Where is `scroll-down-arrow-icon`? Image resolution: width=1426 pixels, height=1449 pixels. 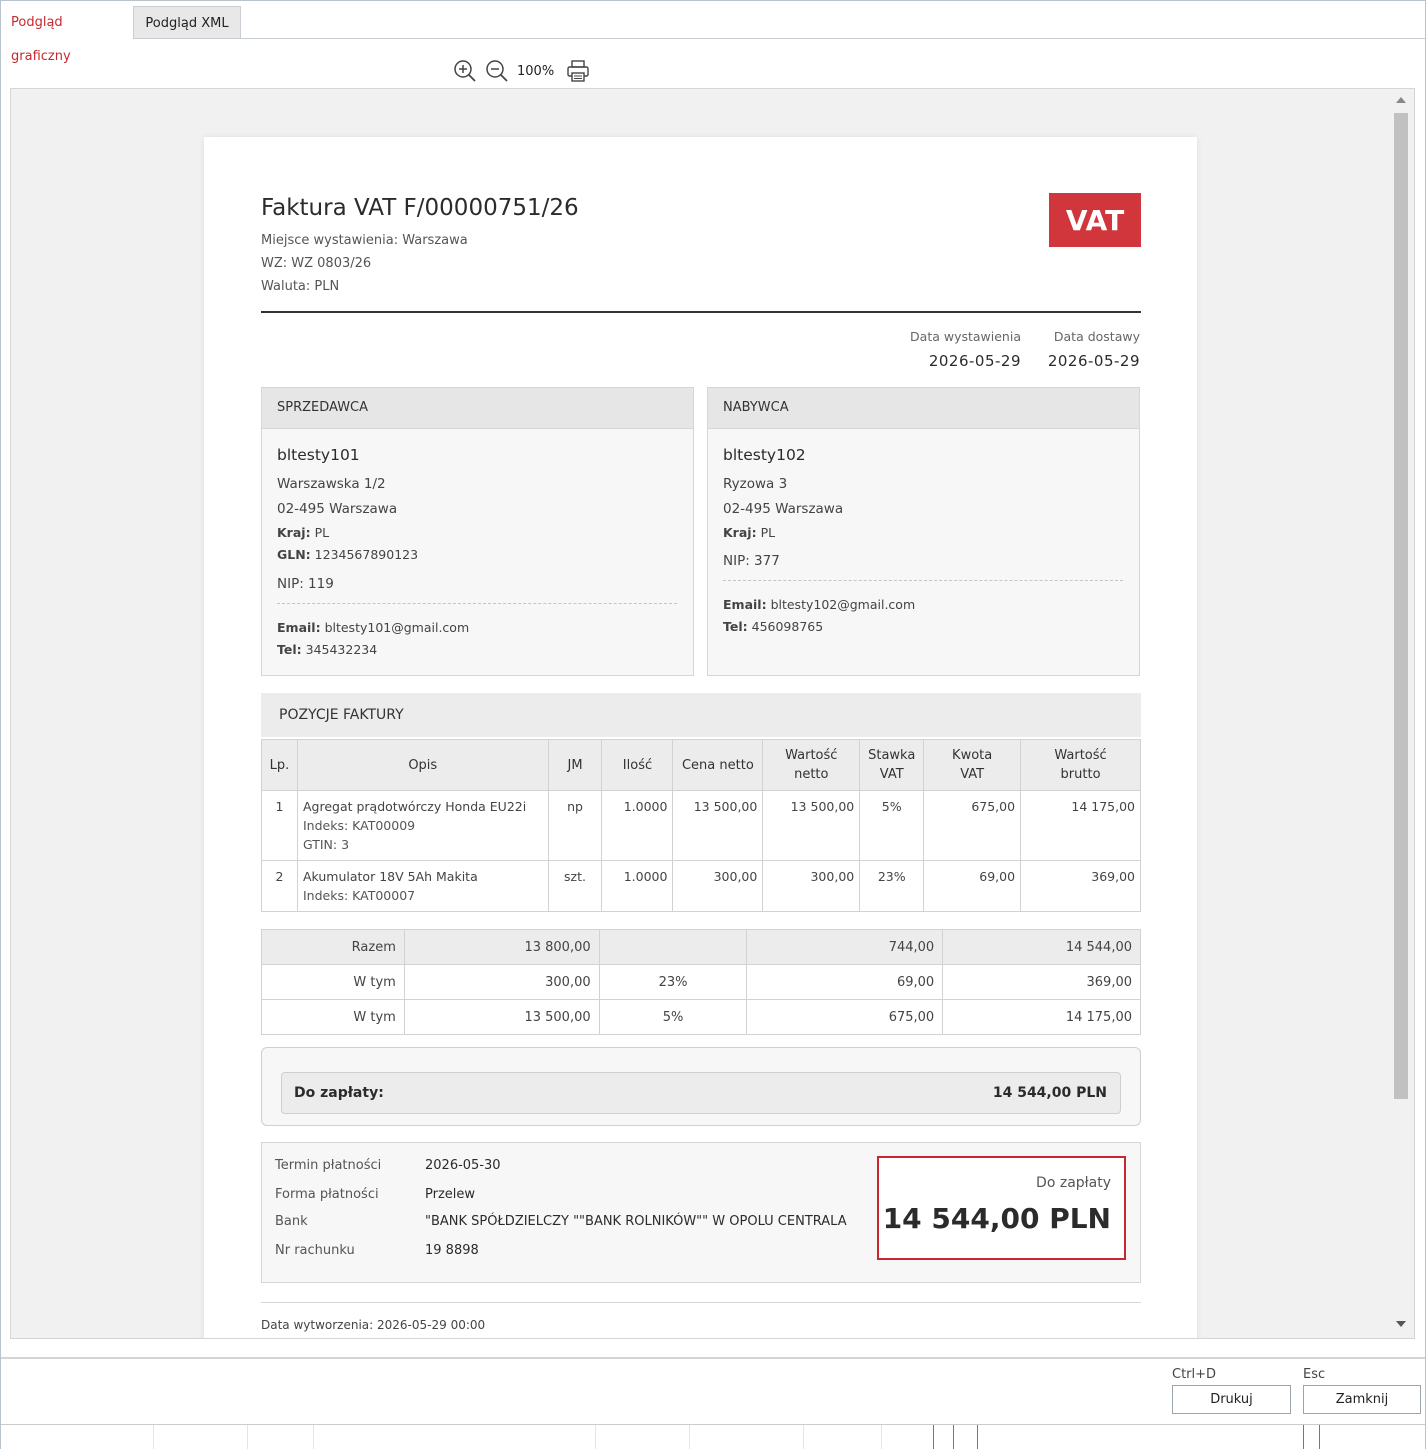
scroll-down-arrow-icon is located at coordinates (1401, 1324).